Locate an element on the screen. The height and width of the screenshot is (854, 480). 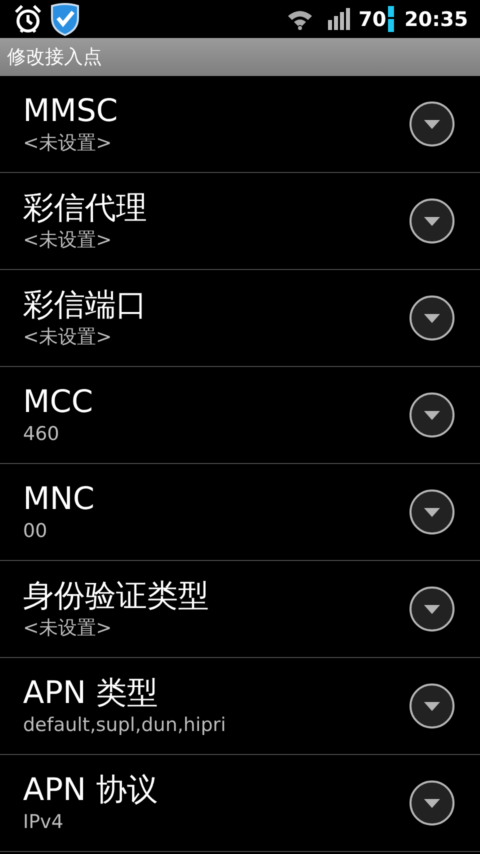
setting-label: 身份验证类型 is located at coordinates (116, 596).